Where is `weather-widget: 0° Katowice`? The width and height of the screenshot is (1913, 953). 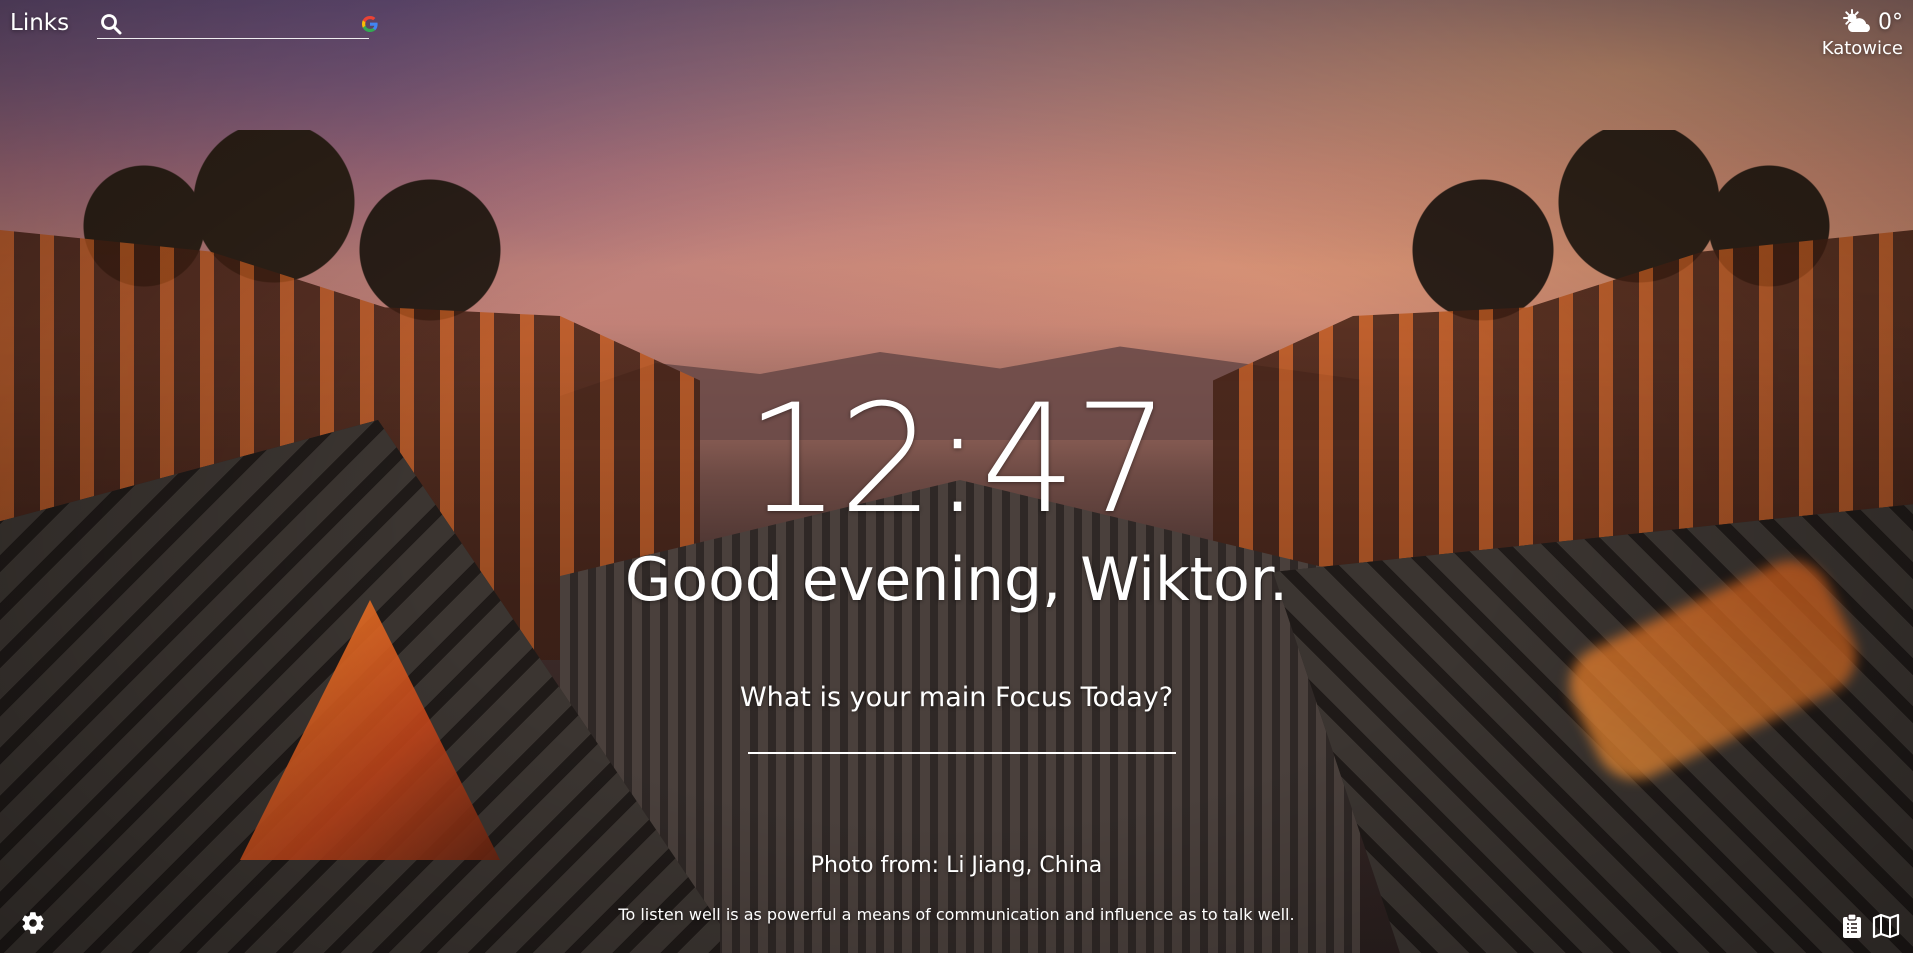 weather-widget: 0° Katowice is located at coordinates (1862, 33).